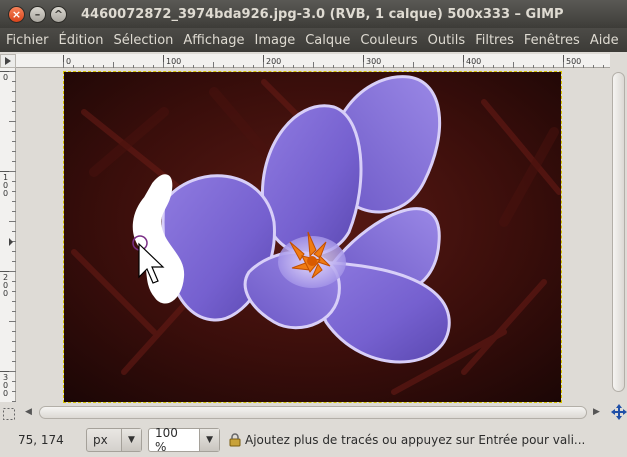 Image resolution: width=627 pixels, height=457 pixels. What do you see at coordinates (573, 61) in the screenshot?
I see `hruler-label-500: 500` at bounding box center [573, 61].